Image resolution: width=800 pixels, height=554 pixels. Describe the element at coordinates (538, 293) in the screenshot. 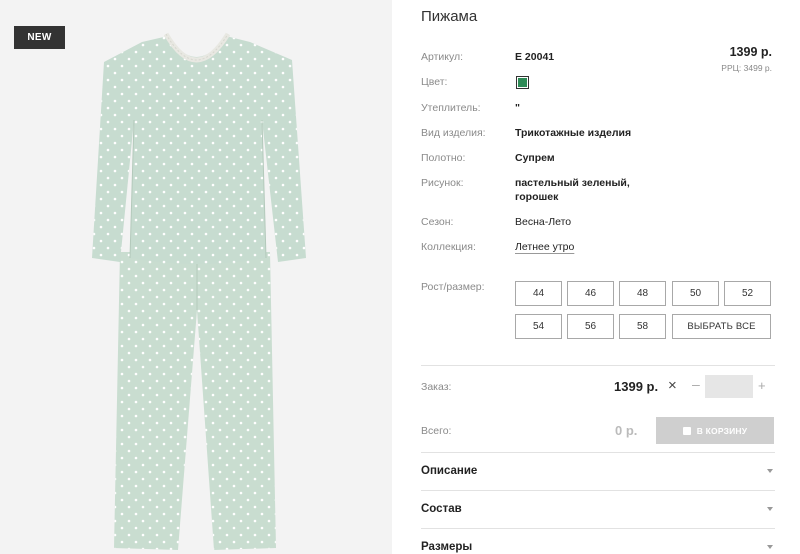

I see `size-option-44: 44` at that location.